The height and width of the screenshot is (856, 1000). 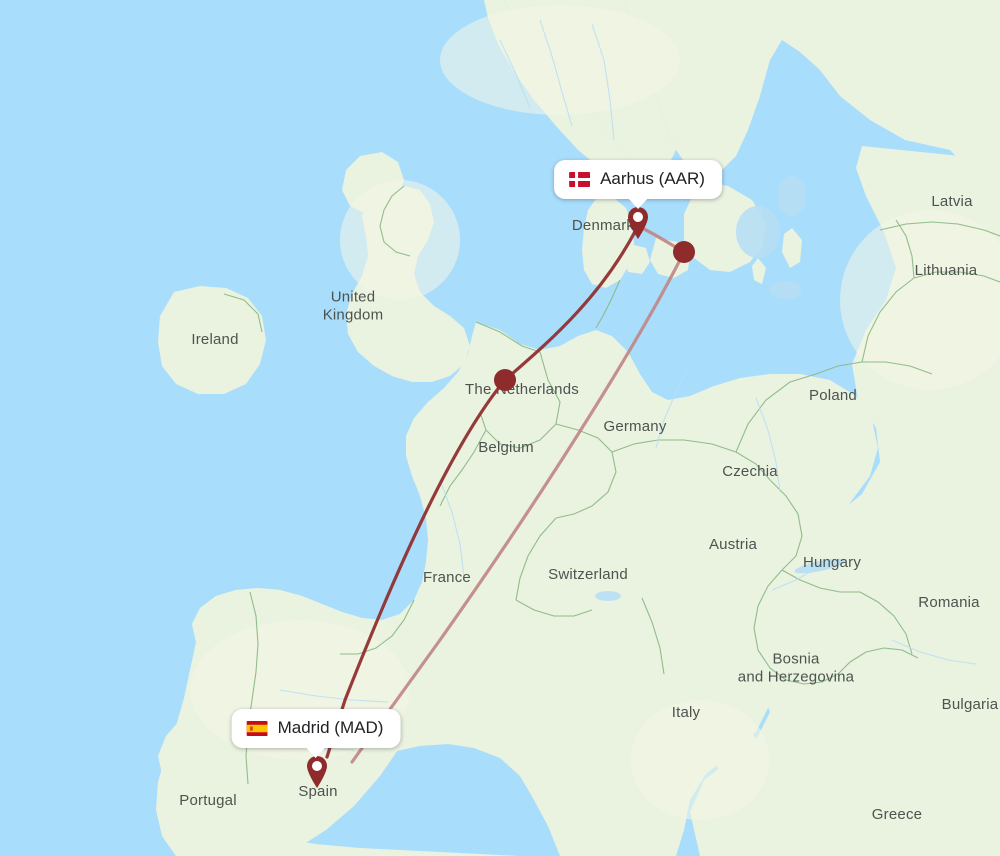 What do you see at coordinates (330, 727) in the screenshot?
I see `callout-destination-label: Madrid (MAD)` at bounding box center [330, 727].